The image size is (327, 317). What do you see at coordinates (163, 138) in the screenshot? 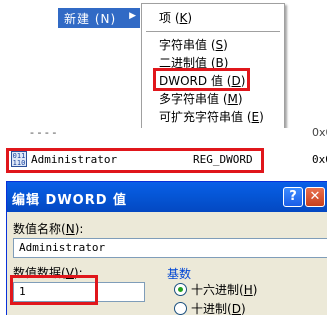
I see `registry-list-cut-row: - - - - 0x0` at bounding box center [163, 138].